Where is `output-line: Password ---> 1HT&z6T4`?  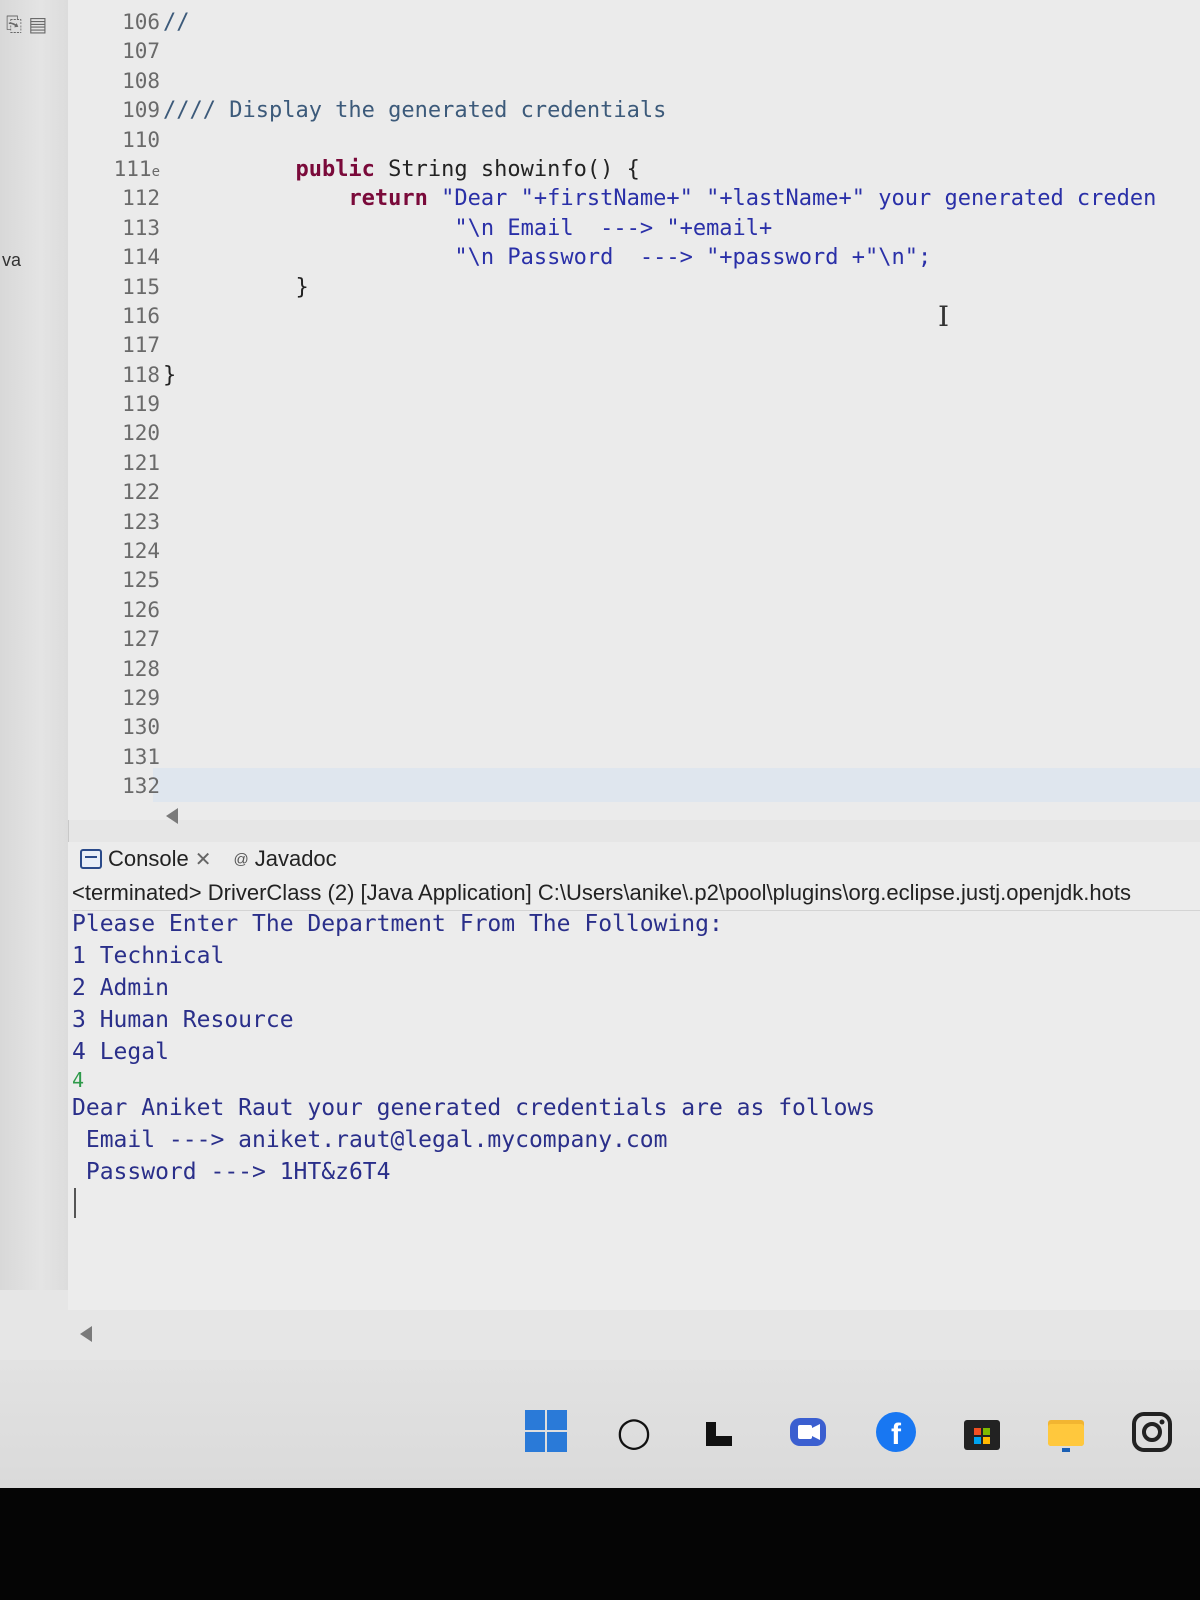
output-line: Password ---> 1HT&z6T4 is located at coordinates (231, 1172).